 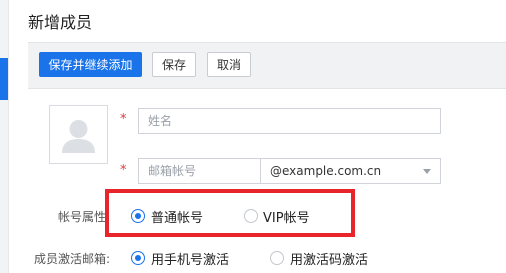 What do you see at coordinates (229, 64) in the screenshot?
I see `cancel-button: 取消` at bounding box center [229, 64].